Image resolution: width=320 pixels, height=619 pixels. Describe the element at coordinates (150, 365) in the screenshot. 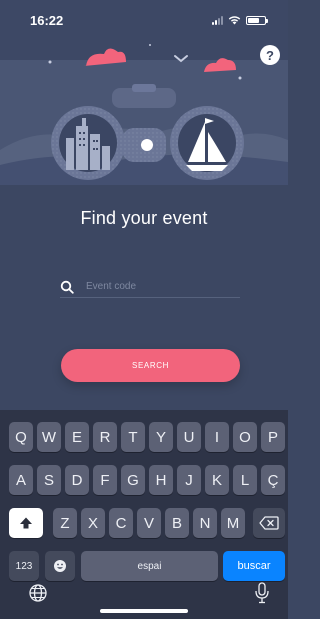

I see `search-button: SEARCH` at that location.